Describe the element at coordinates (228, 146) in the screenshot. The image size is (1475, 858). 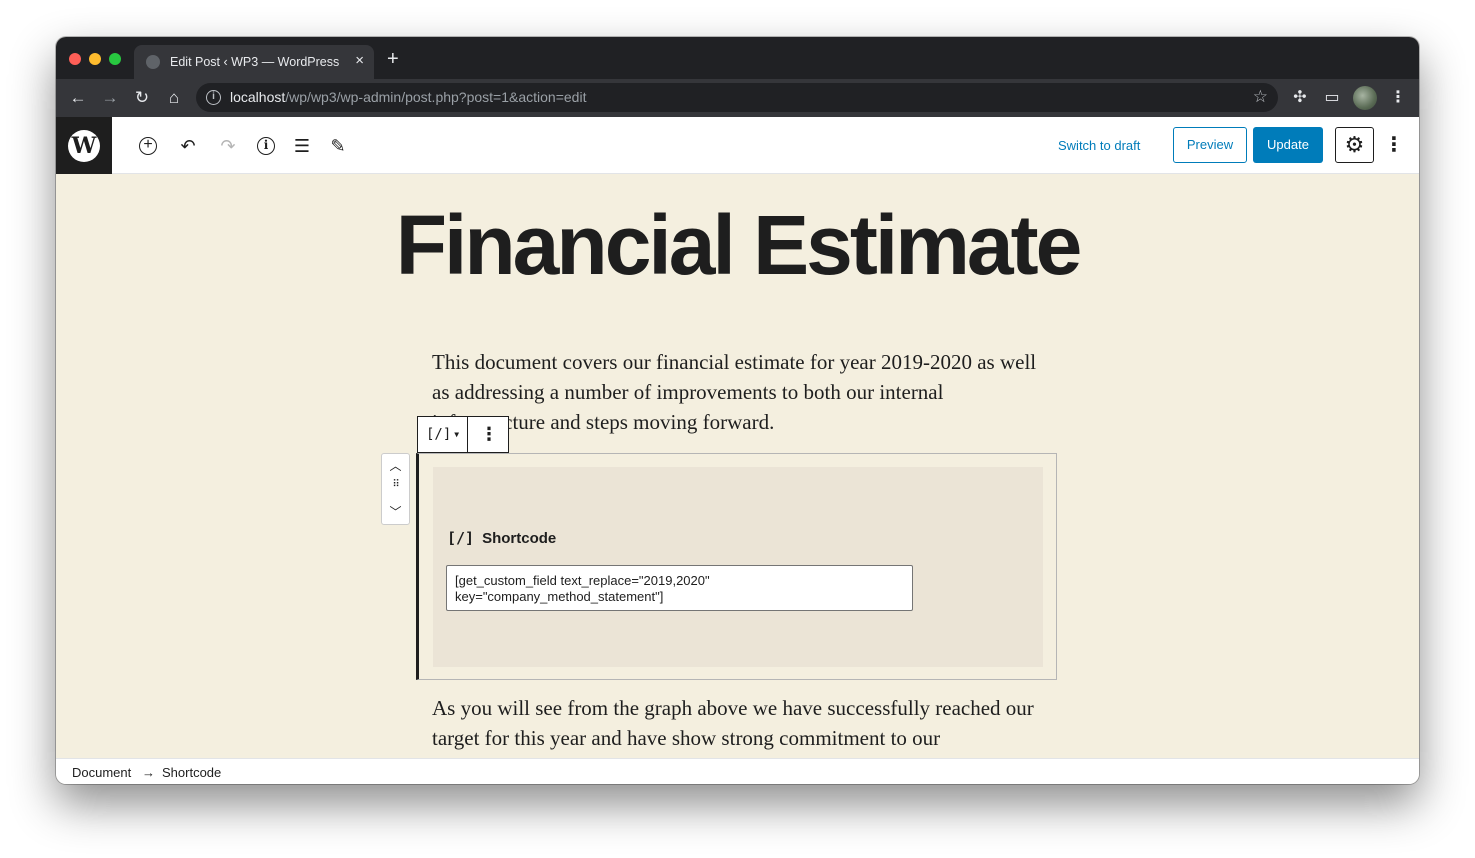
I see `redo-icon: ↷` at that location.